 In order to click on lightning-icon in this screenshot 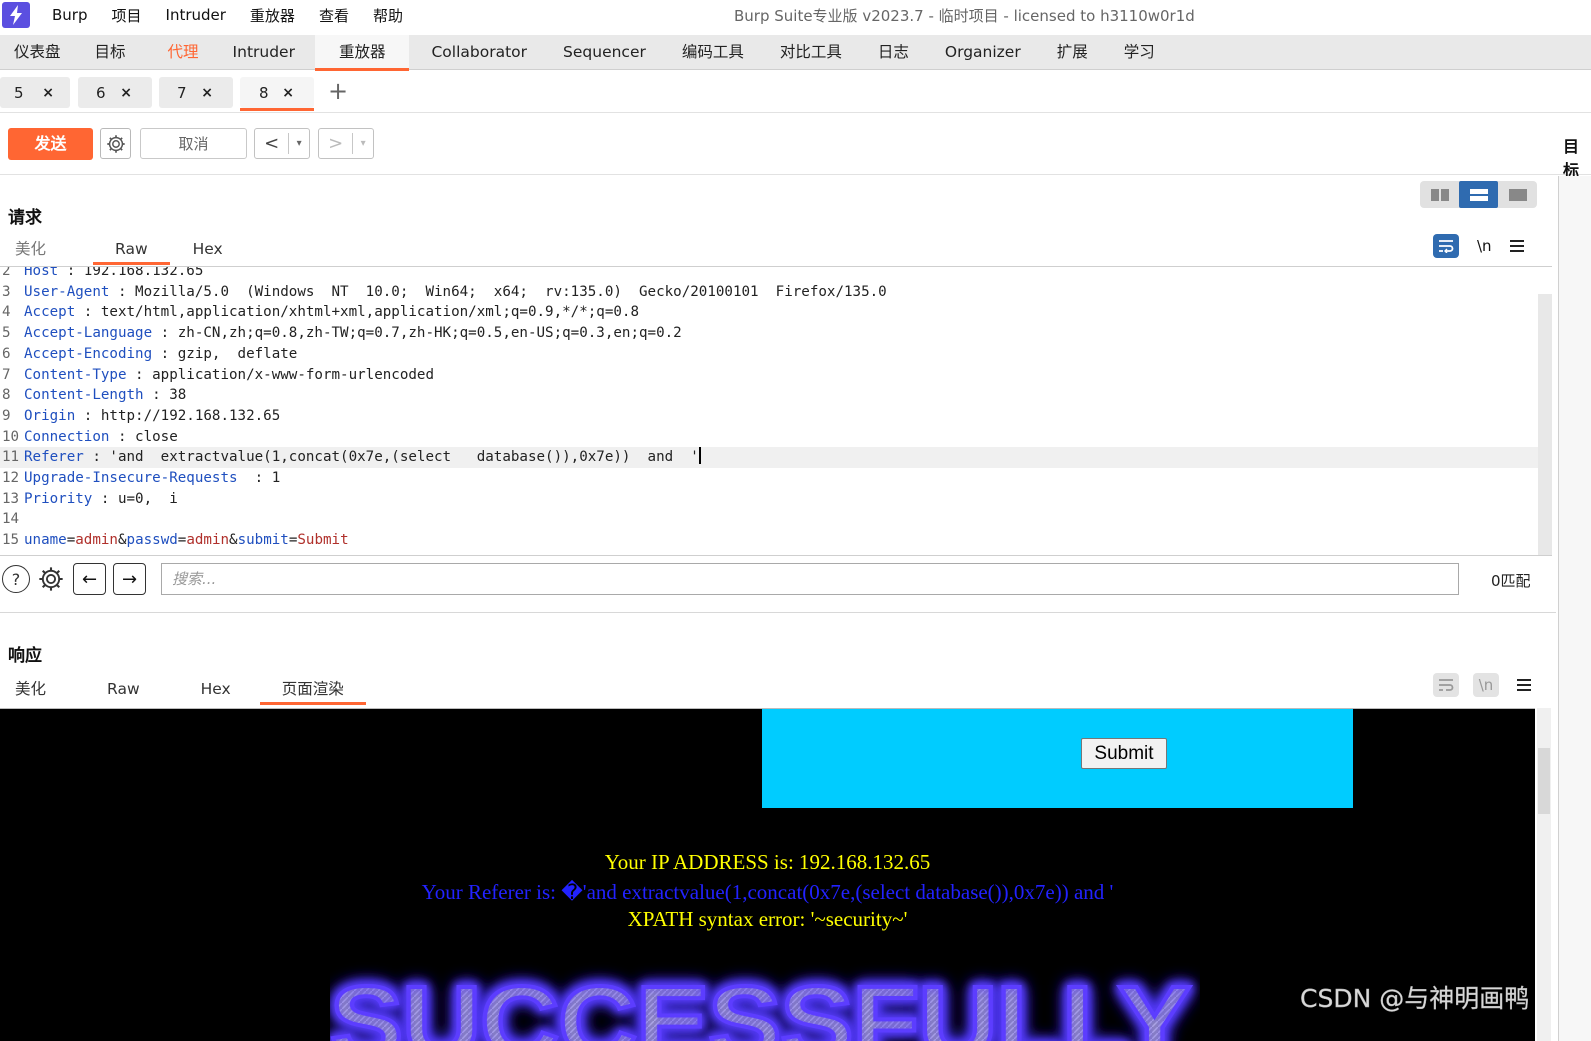, I will do `click(16, 15)`.